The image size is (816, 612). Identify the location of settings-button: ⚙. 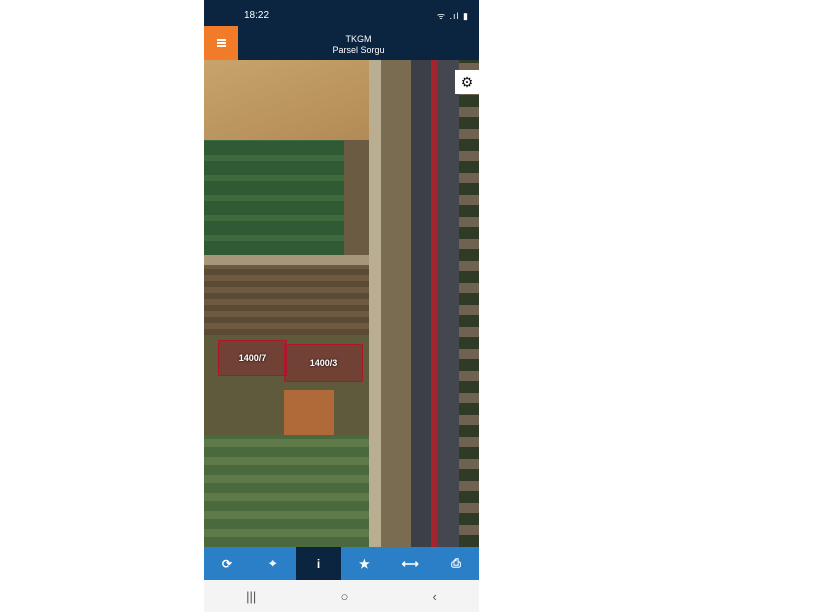
(467, 82).